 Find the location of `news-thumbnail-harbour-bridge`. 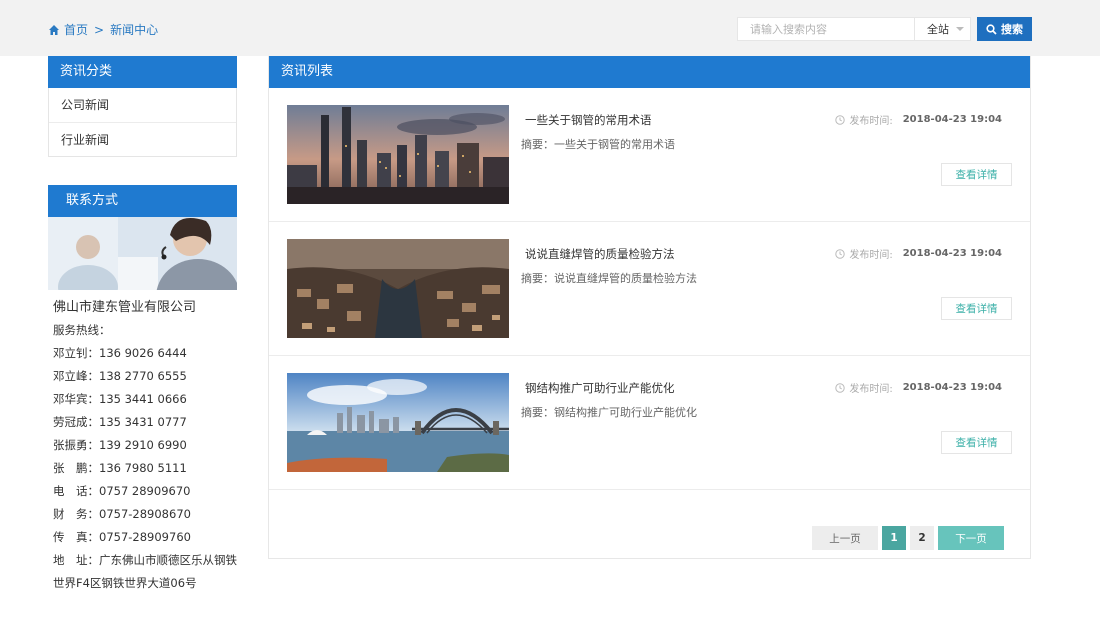

news-thumbnail-harbour-bridge is located at coordinates (398, 422).